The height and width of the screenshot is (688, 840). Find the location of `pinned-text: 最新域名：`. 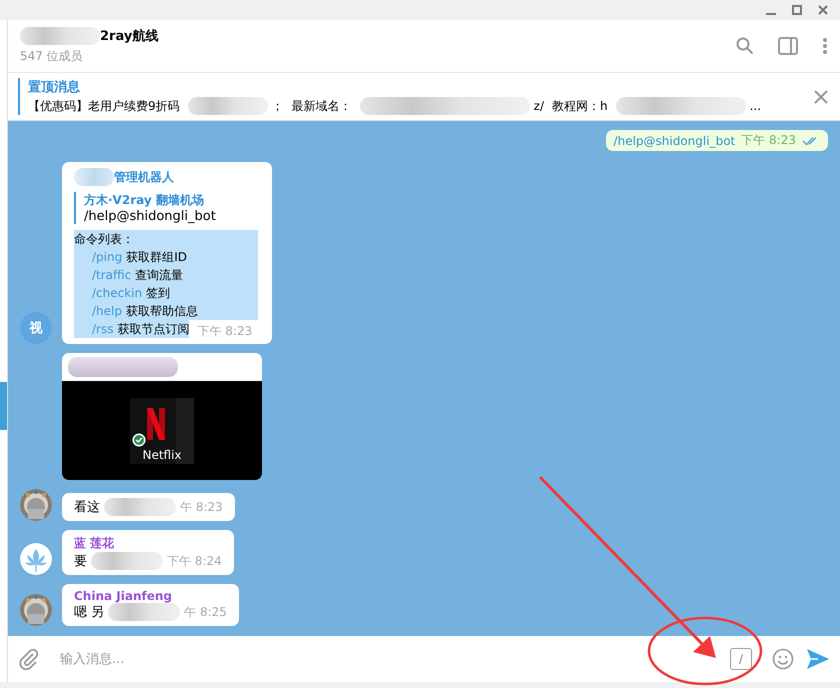

pinned-text: 最新域名： is located at coordinates (322, 106).